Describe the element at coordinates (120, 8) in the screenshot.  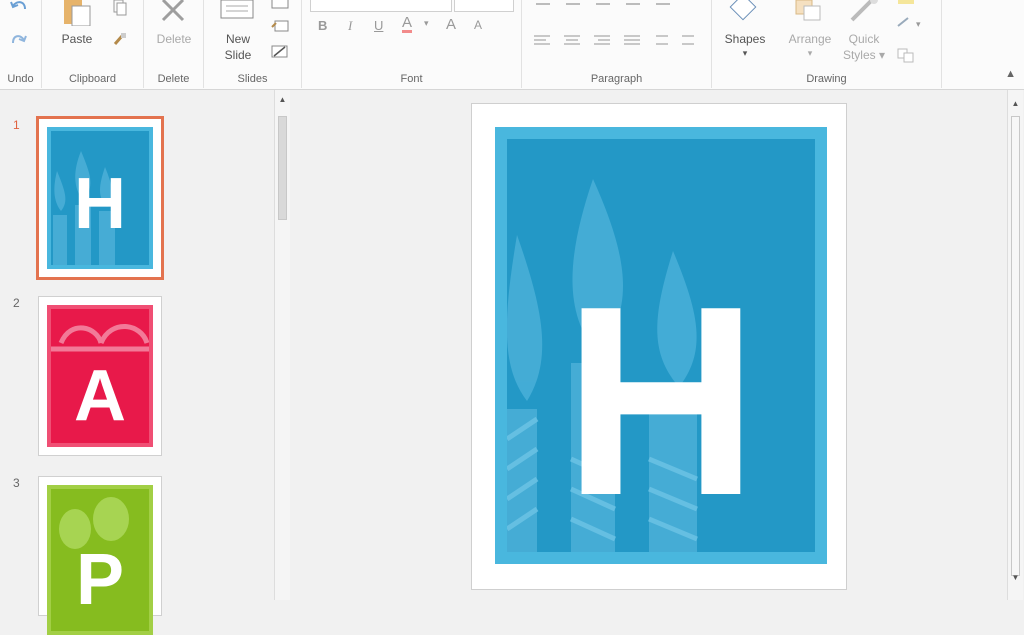
I see `copy-icon` at that location.